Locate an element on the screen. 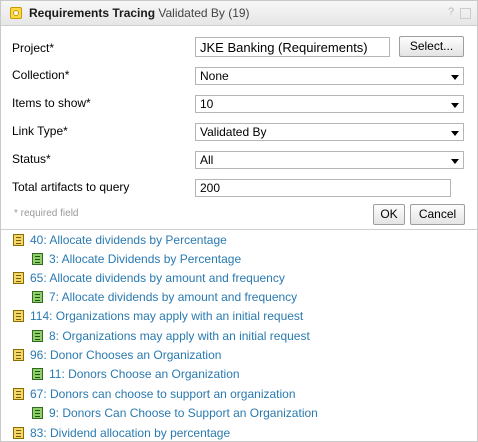 This screenshot has height=442, width=478. status-select: All is located at coordinates (329, 160).